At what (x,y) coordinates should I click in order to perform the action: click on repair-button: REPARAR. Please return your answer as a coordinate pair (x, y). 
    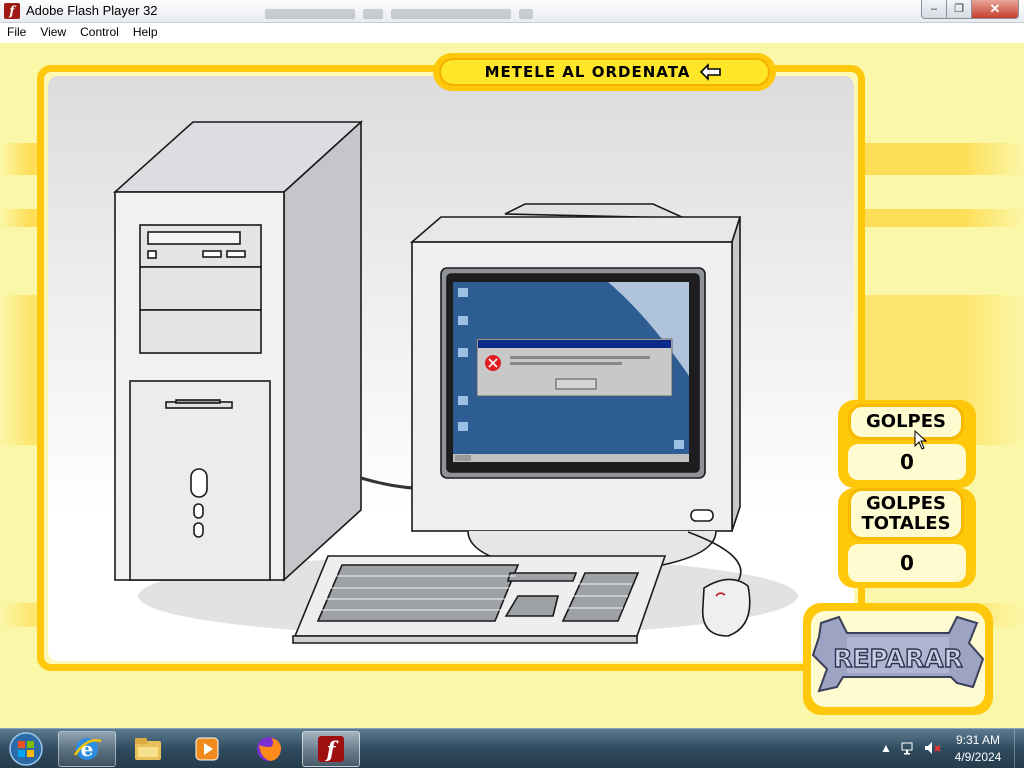
    Looking at the image, I should click on (898, 659).